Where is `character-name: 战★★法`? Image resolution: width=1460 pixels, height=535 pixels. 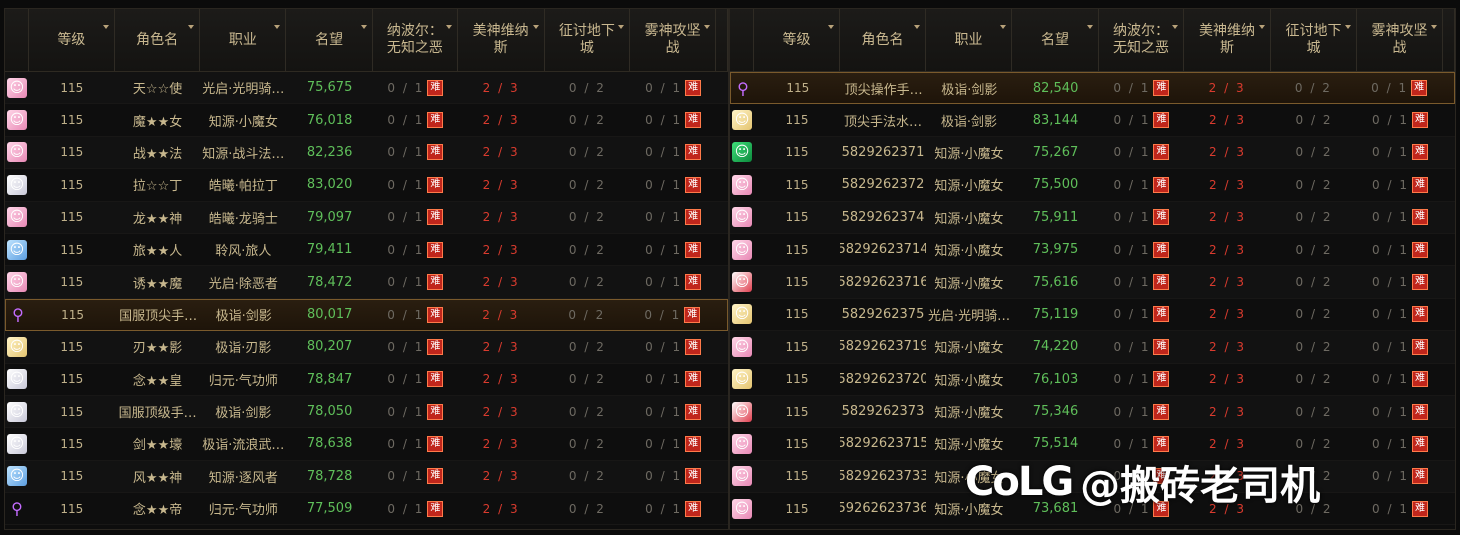
character-name: 战★★法 is located at coordinates (157, 154).